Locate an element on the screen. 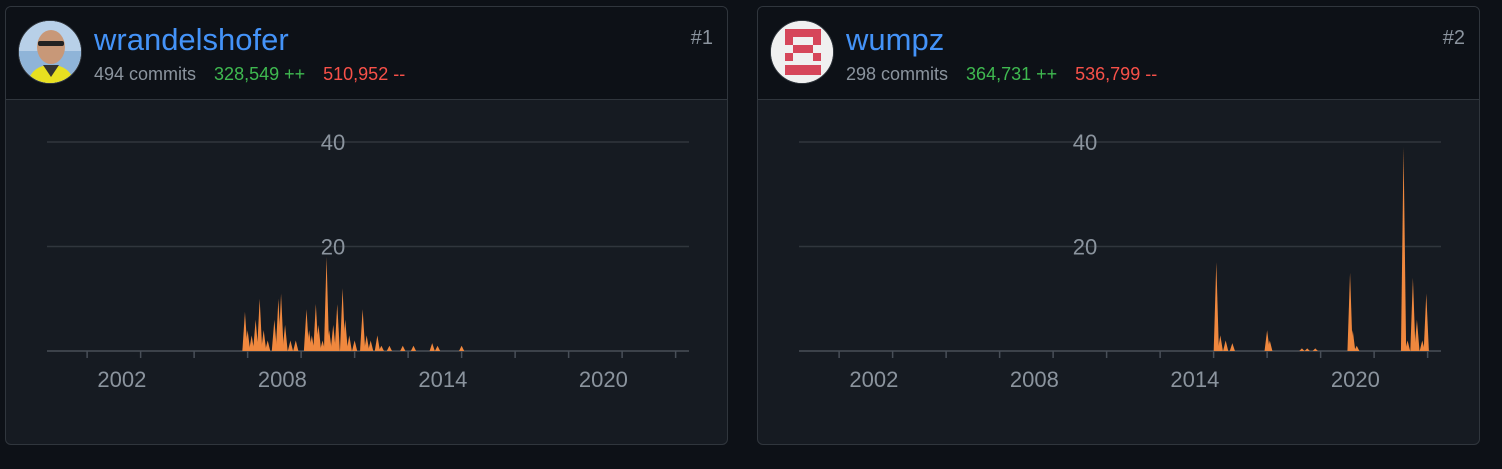 This screenshot has width=1502, height=469. rank-label: #2 is located at coordinates (1453, 38).